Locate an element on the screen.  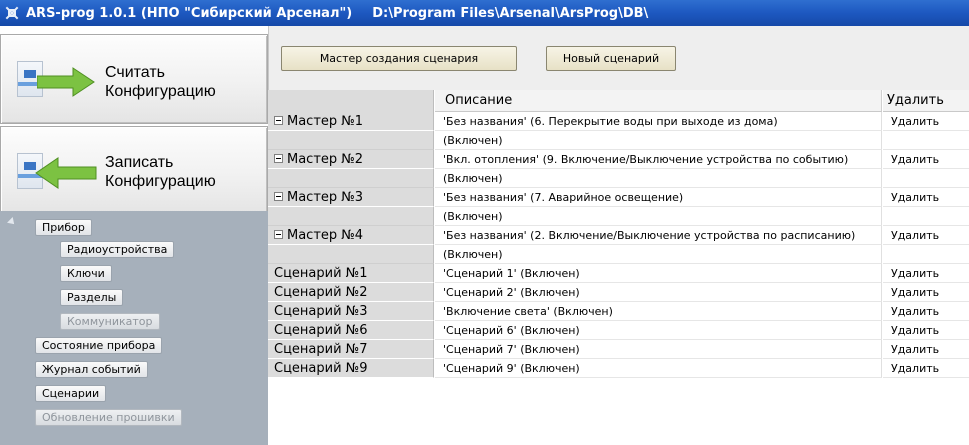
table-header: Описание Удалить is located at coordinates (618, 101).